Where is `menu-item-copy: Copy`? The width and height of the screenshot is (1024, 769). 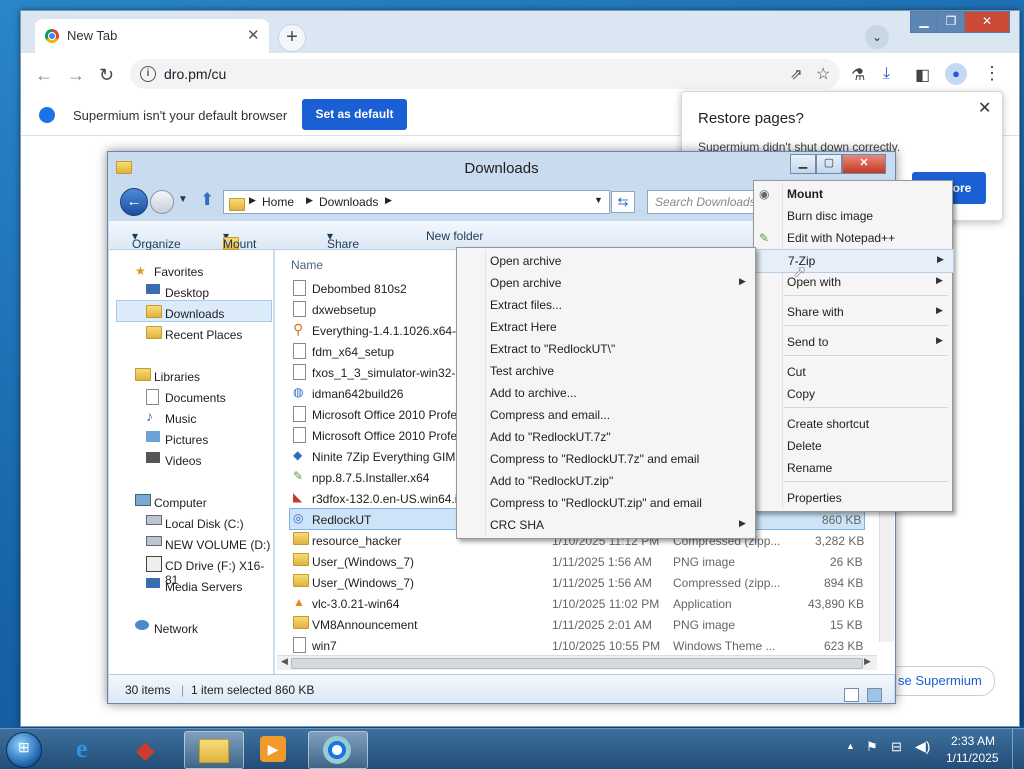 menu-item-copy: Copy is located at coordinates (853, 394).